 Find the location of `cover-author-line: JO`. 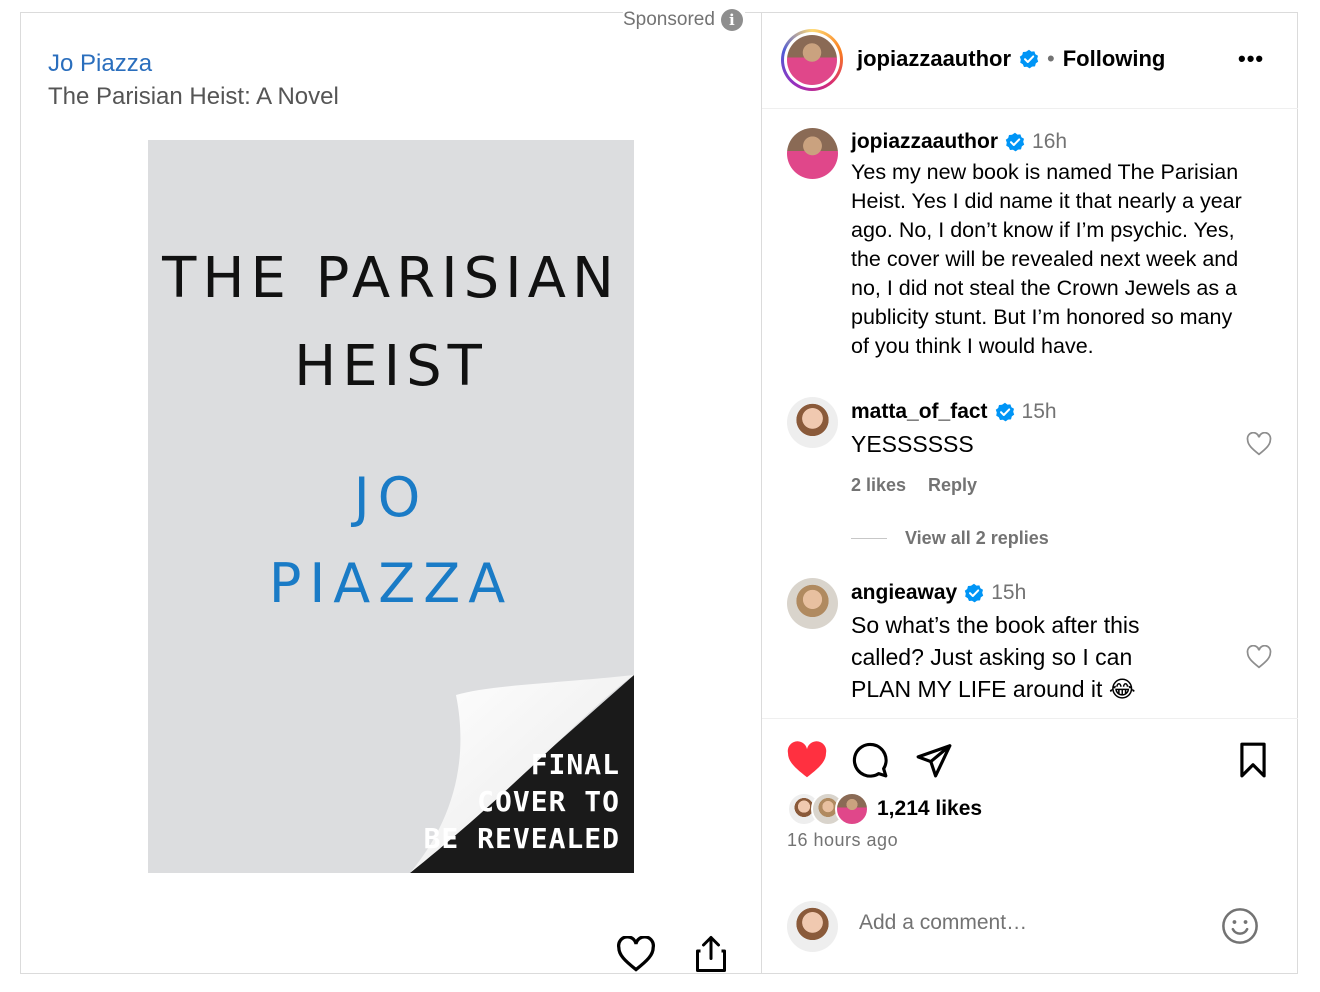

cover-author-line: JO is located at coordinates (391, 497).